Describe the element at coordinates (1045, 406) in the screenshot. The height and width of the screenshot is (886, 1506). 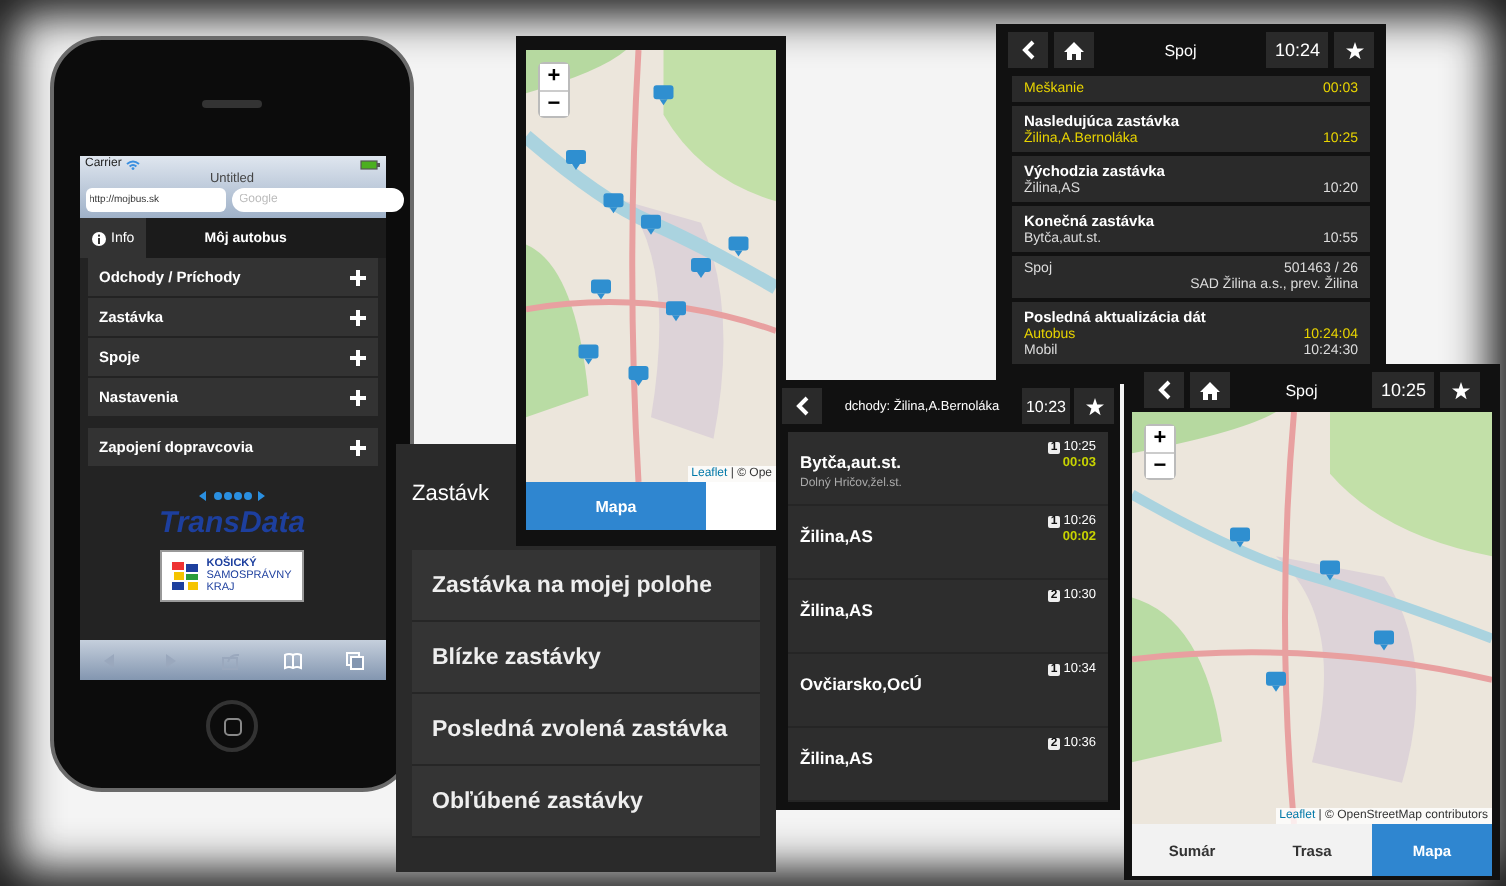
I see `clock-time: 10:23` at that location.